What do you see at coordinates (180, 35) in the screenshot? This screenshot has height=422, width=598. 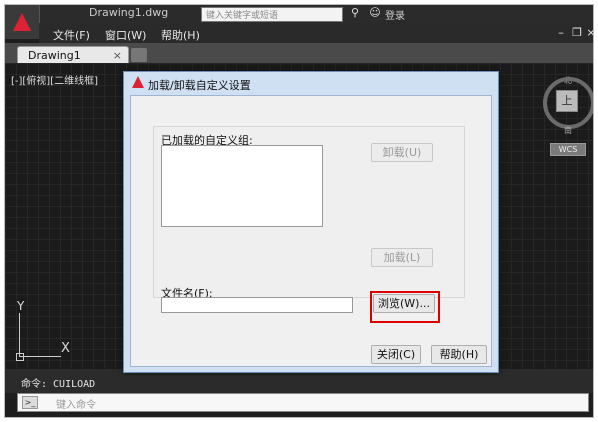 I see `menu-help: 帮助(H)` at bounding box center [180, 35].